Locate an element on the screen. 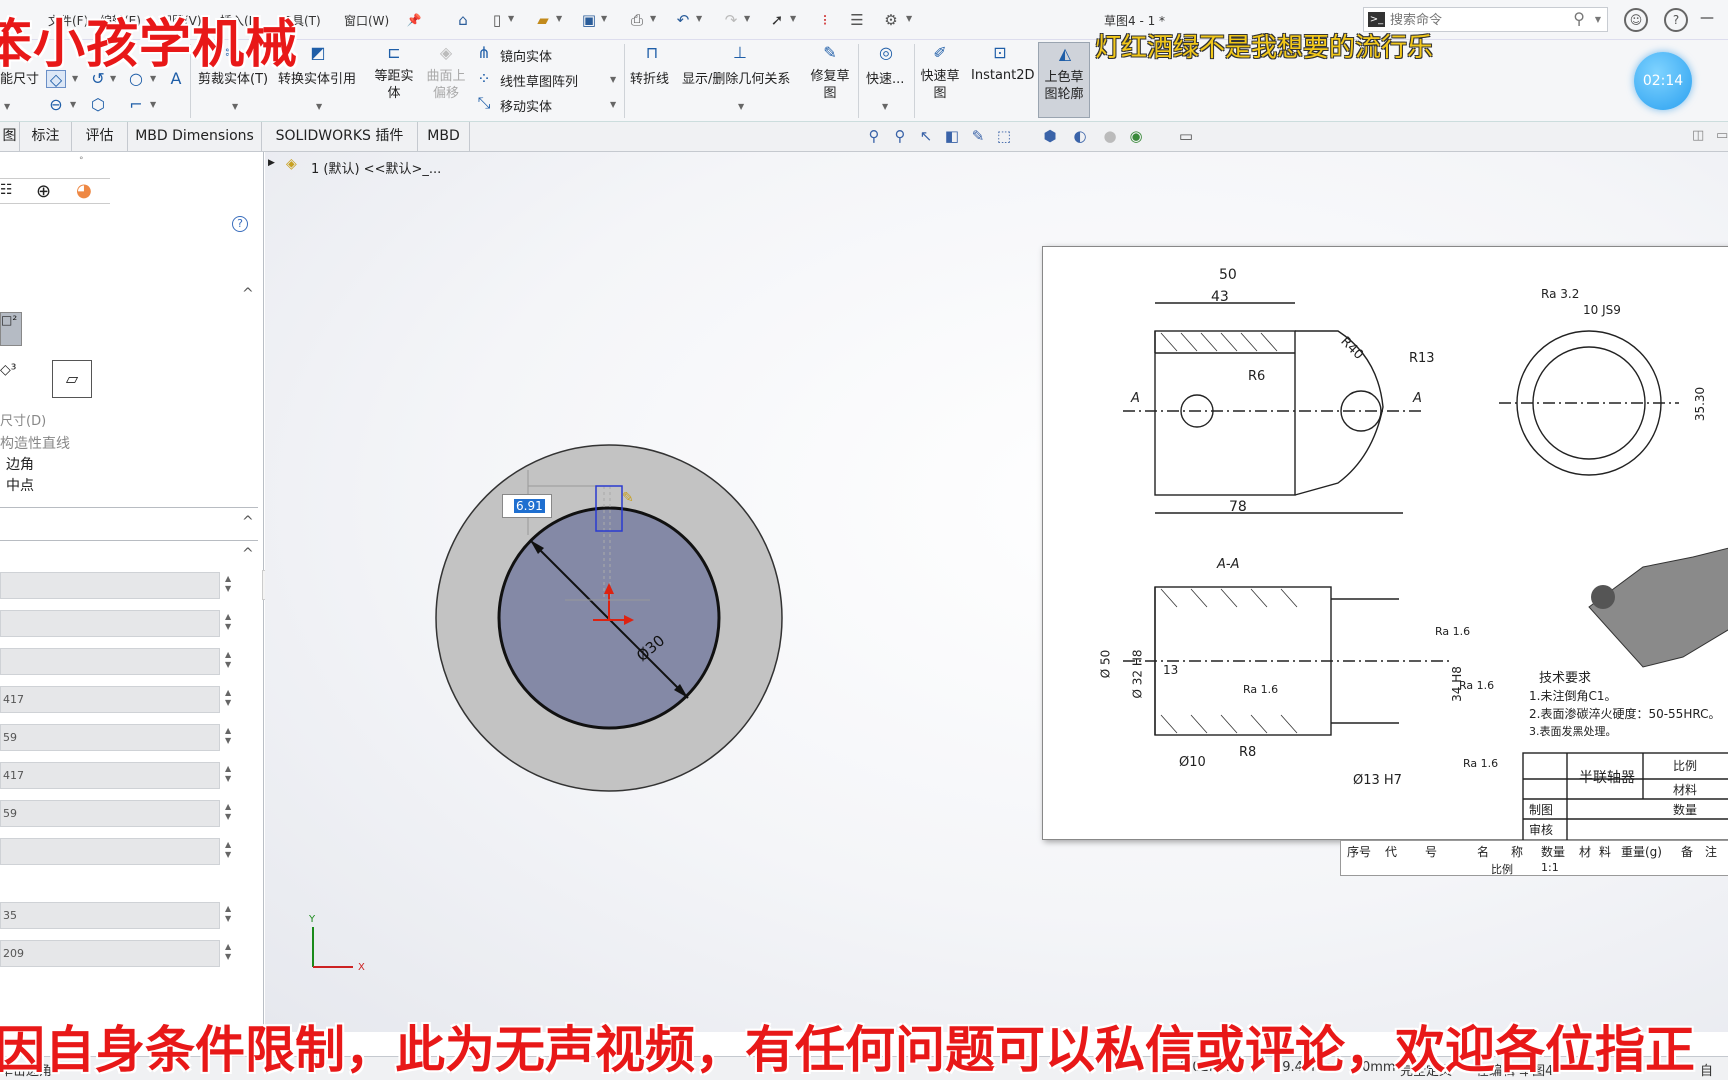 Image resolution: width=1728 pixels, height=1080 pixels. bom-header-cell: 备 is located at coordinates (1687, 852).